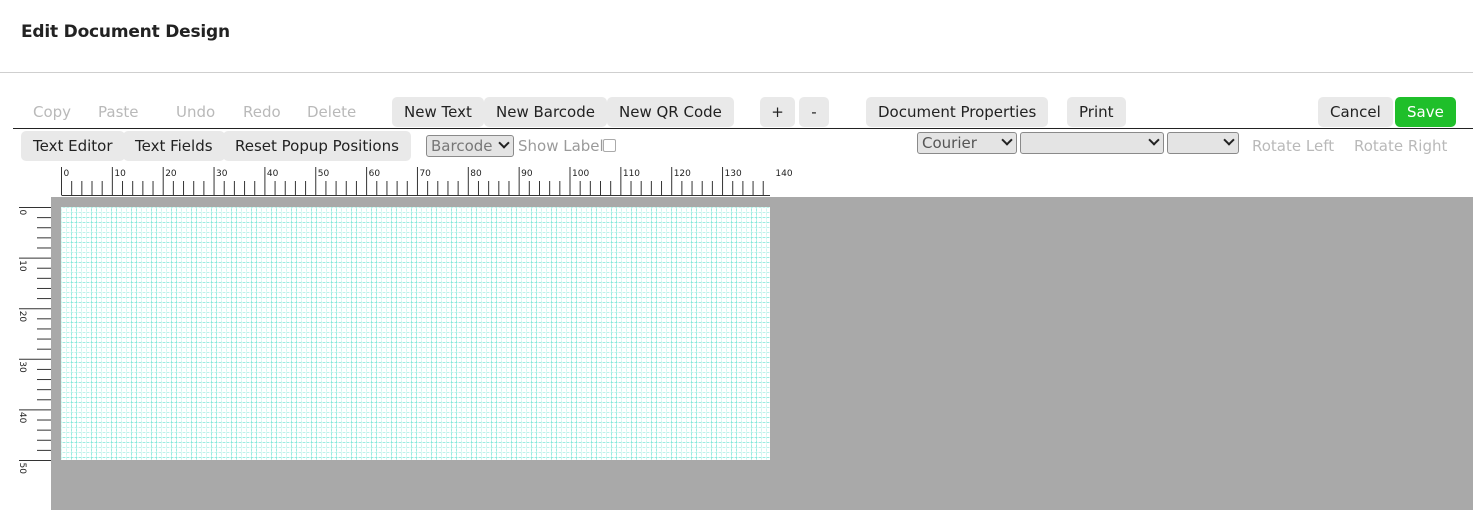 This screenshot has height=510, width=1473. Describe the element at coordinates (733, 174) in the screenshot. I see `ruler-label: 130` at that location.